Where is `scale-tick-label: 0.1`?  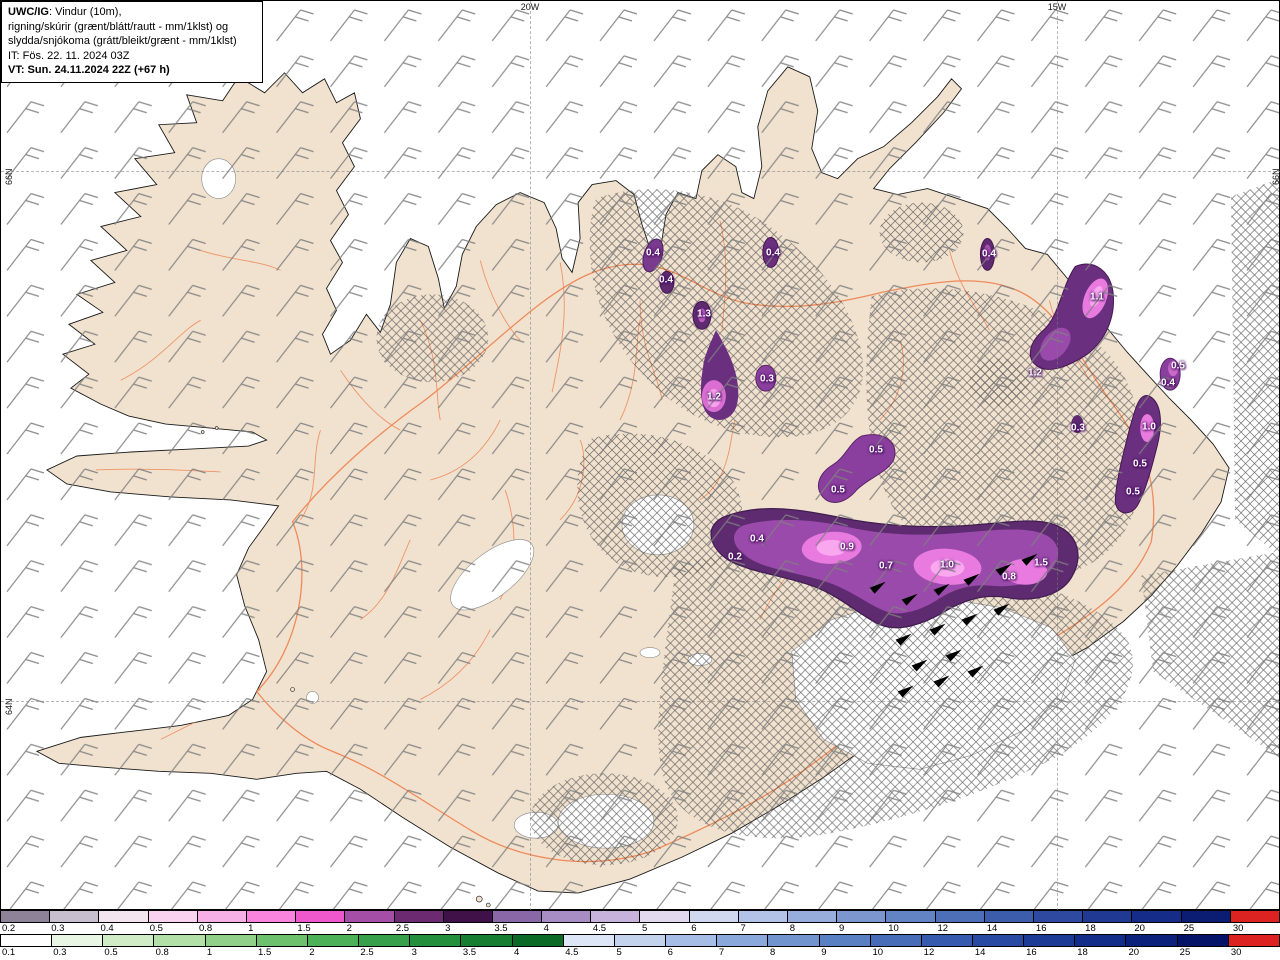 scale-tick-label: 0.1 is located at coordinates (9, 952).